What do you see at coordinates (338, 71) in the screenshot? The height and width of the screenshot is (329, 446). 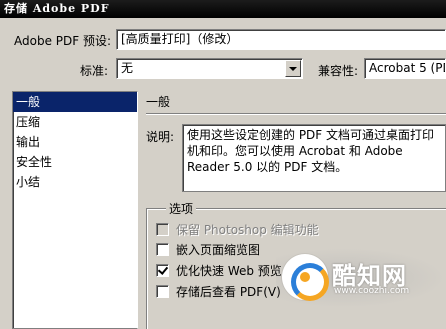 I see `compat-label: 兼容性:` at bounding box center [338, 71].